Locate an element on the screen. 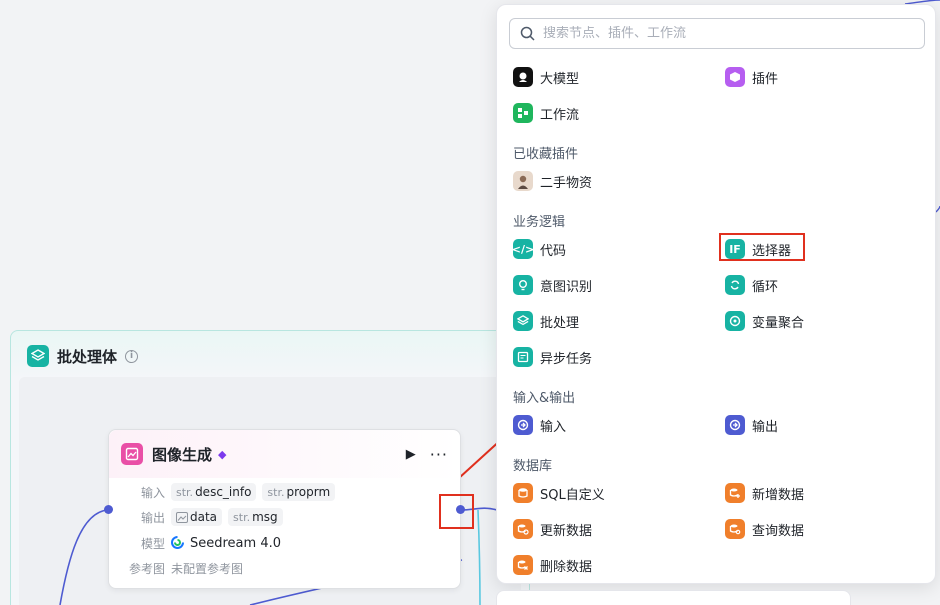 The height and width of the screenshot is (605, 940). image-icon is located at coordinates (132, 454).